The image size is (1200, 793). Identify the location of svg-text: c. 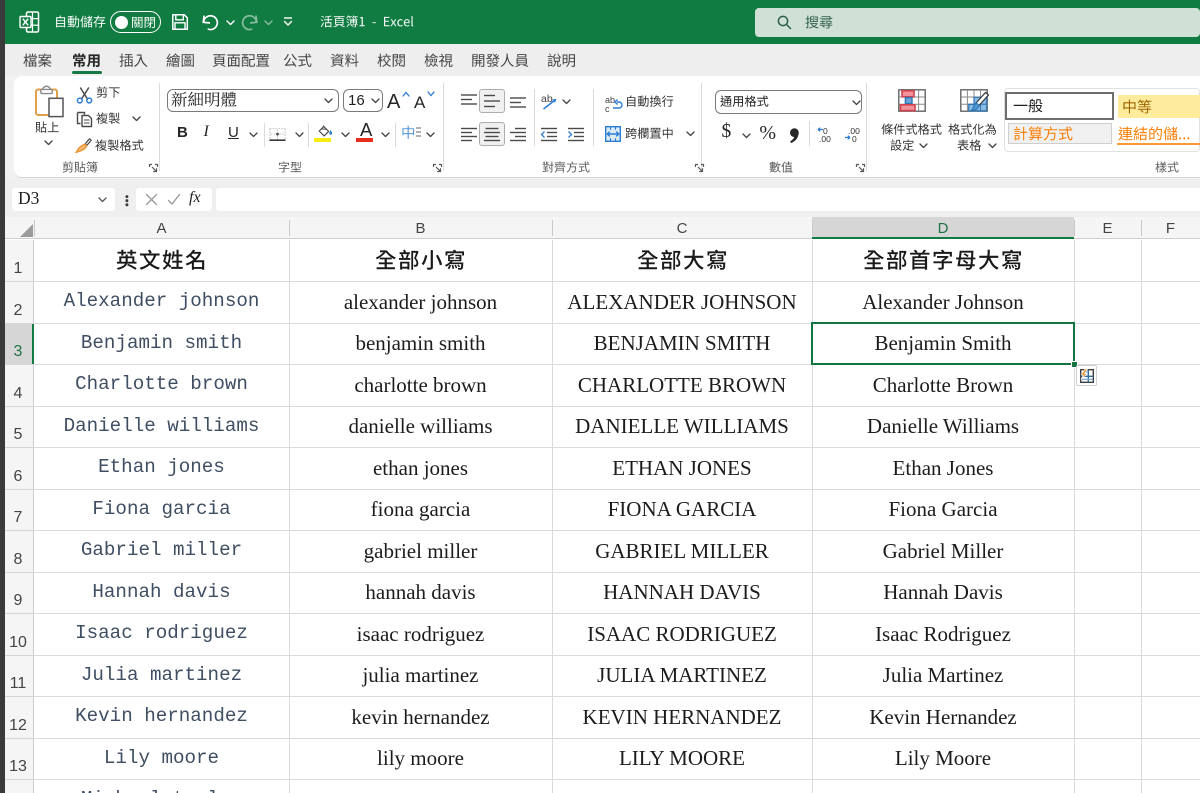
(607, 109).